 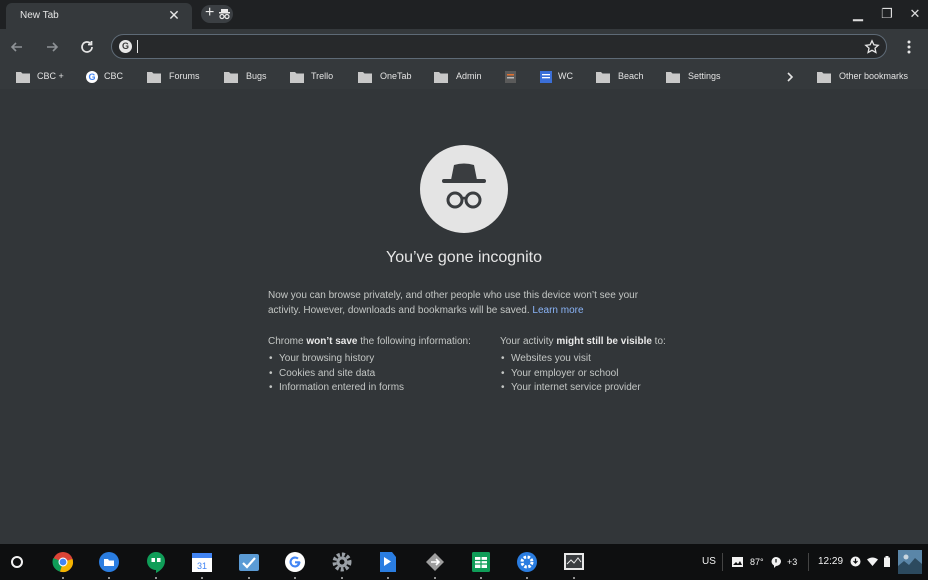 What do you see at coordinates (464, 257) in the screenshot?
I see `page-title: You’ve gone incognito` at bounding box center [464, 257].